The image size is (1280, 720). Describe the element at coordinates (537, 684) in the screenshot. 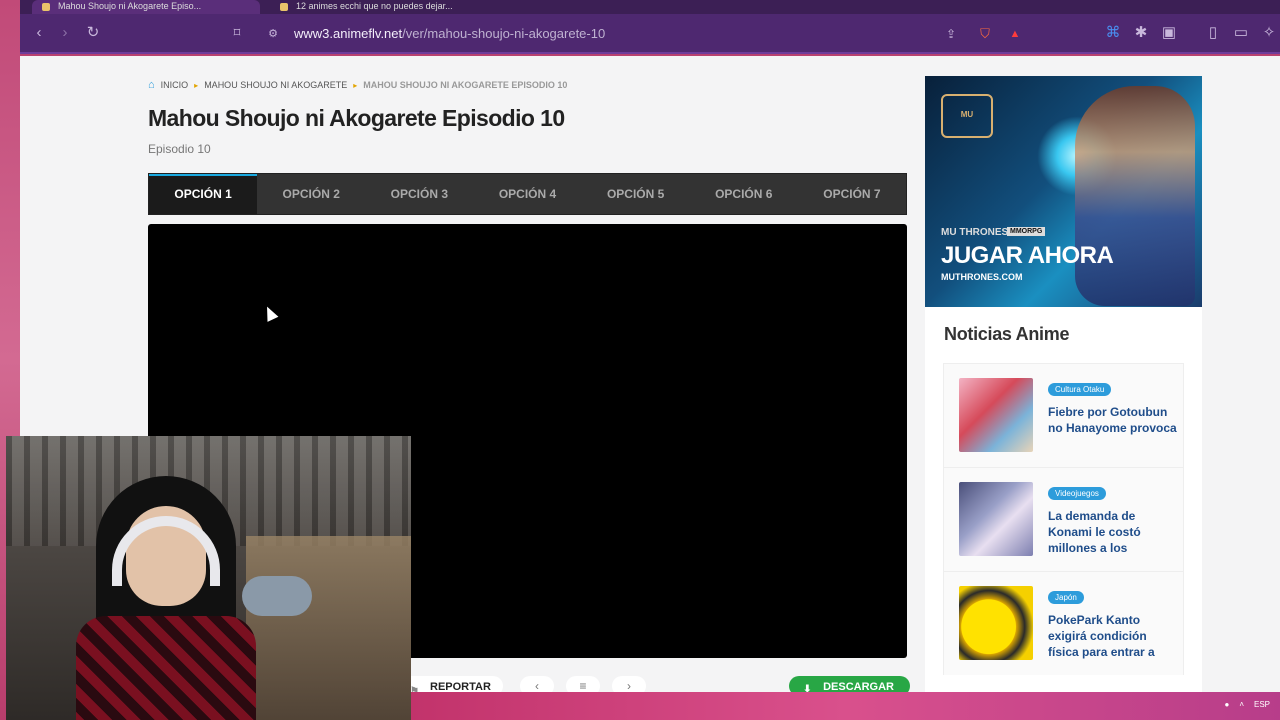

I see `previous-episode-button: ‹` at that location.